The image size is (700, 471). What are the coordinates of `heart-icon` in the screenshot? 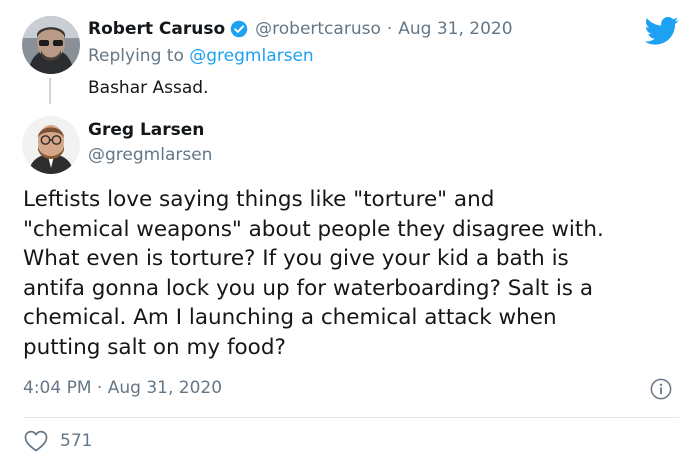 It's located at (36, 441).